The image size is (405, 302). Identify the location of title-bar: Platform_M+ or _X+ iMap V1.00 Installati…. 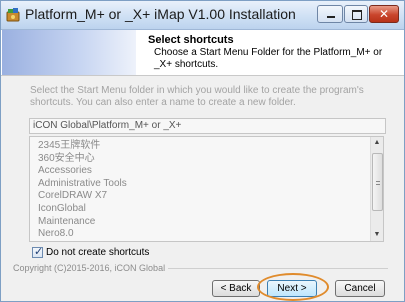
(202, 15).